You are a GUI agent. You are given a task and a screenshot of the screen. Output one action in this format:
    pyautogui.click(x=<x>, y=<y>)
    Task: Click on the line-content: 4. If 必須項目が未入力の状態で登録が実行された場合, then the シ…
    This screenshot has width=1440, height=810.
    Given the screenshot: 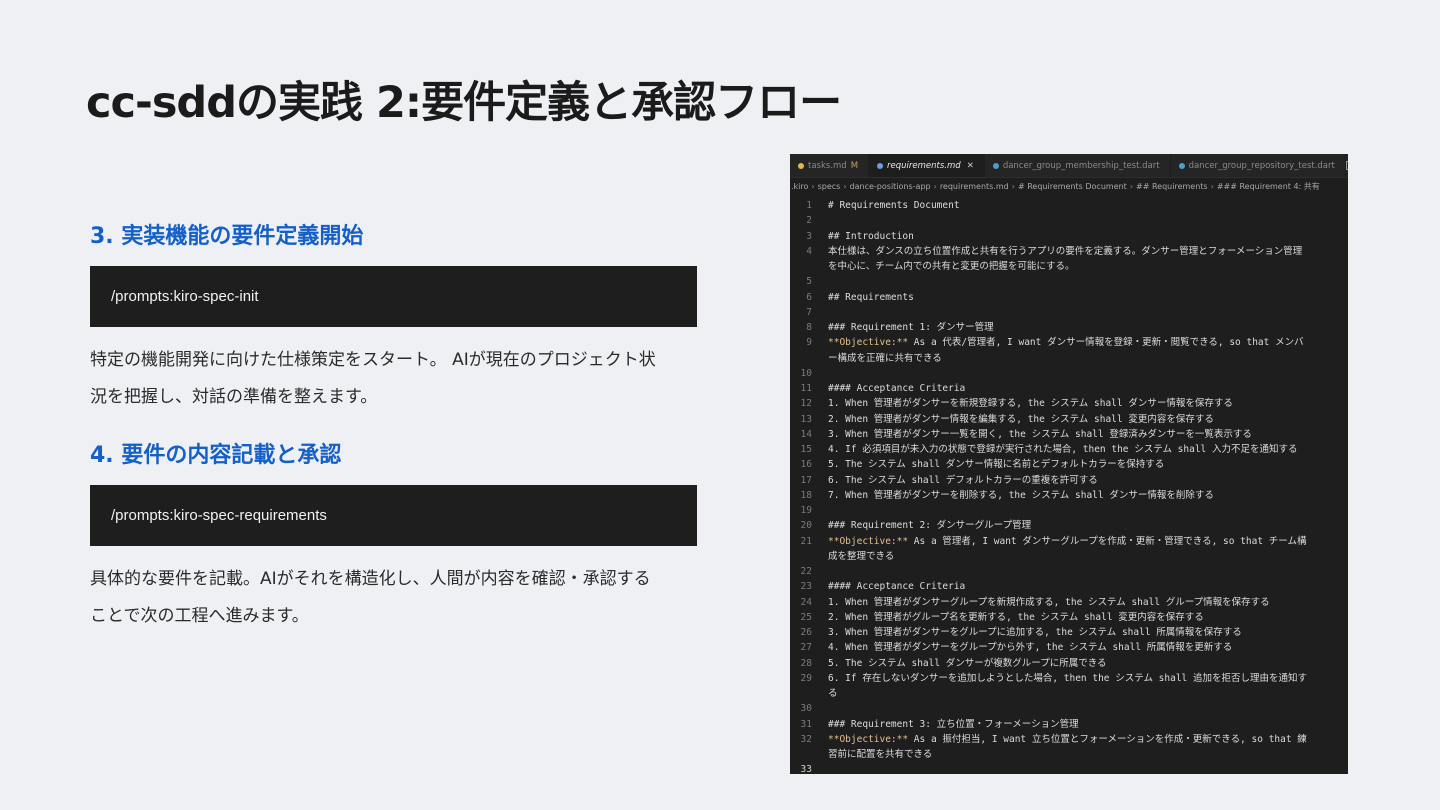 What is the action you would take?
    pyautogui.click(x=1063, y=449)
    